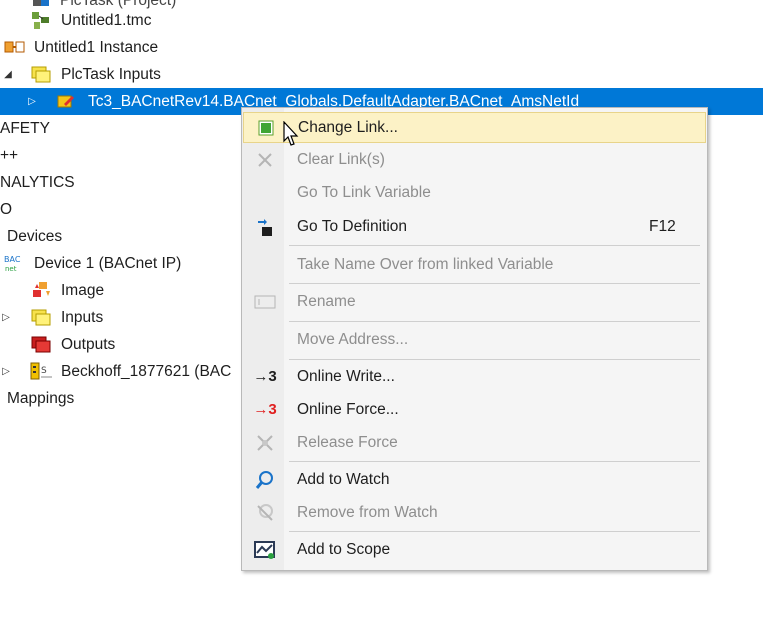  Describe the element at coordinates (343, 479) in the screenshot. I see `menu-item-label: Add to Watch` at that location.